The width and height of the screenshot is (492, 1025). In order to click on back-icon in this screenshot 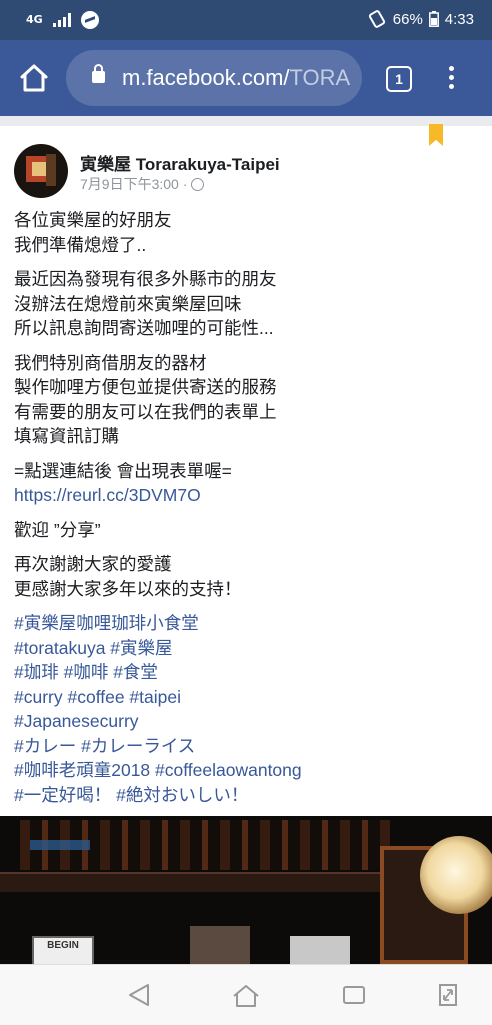, I will do `click(140, 995)`.